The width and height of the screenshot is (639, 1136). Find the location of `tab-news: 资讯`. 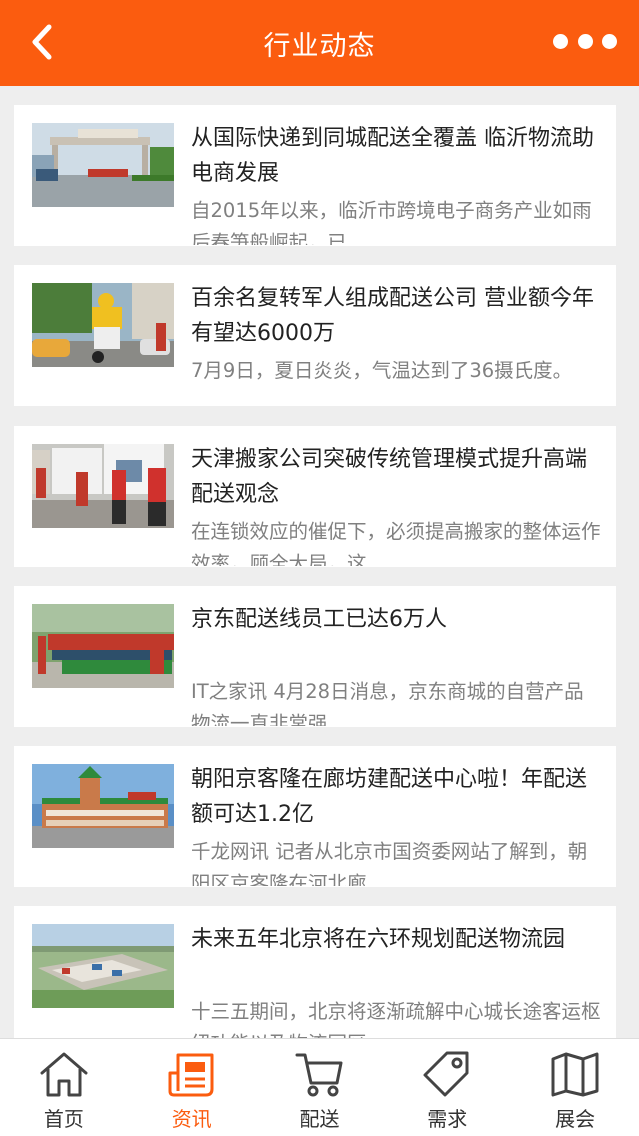

tab-news: 资讯 is located at coordinates (192, 1087).